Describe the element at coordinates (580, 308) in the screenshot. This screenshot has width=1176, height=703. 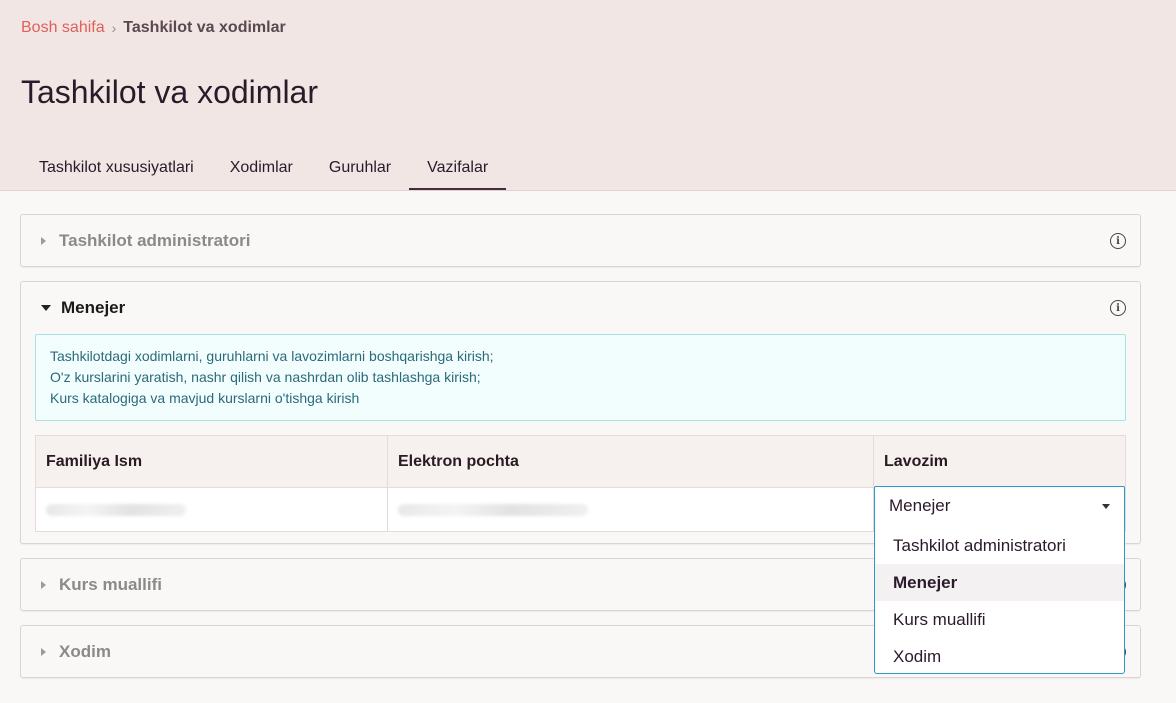
I see `panel-header-manager: Menejer i` at that location.